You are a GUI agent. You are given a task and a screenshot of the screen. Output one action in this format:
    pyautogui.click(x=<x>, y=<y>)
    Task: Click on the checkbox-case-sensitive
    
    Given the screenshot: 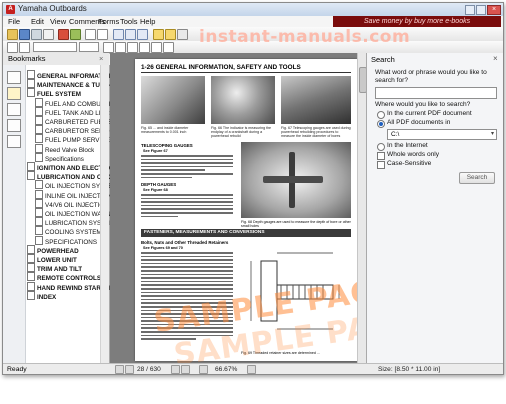 What is the action you would take?
    pyautogui.click(x=381, y=165)
    